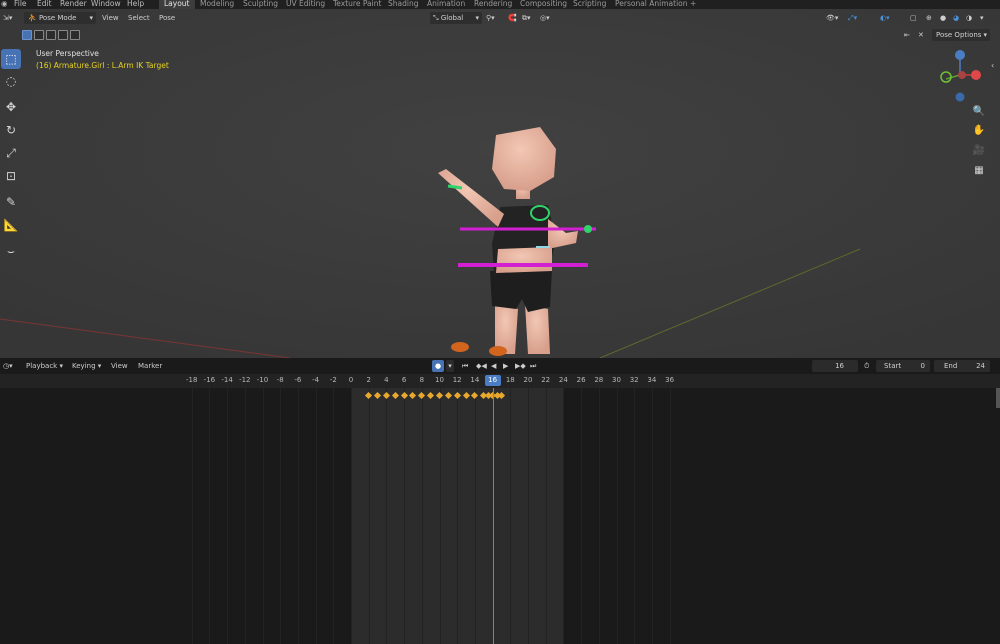 The image size is (1000, 644). I want to click on zoom-icon: 🔍, so click(979, 112).